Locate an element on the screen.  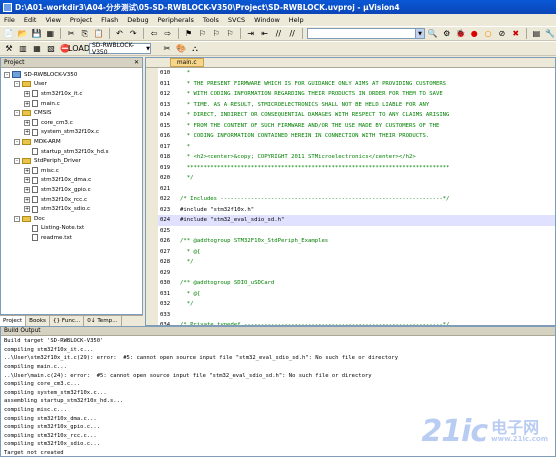
file-extensions-icon: 🎨 is located at coordinates (181, 49).